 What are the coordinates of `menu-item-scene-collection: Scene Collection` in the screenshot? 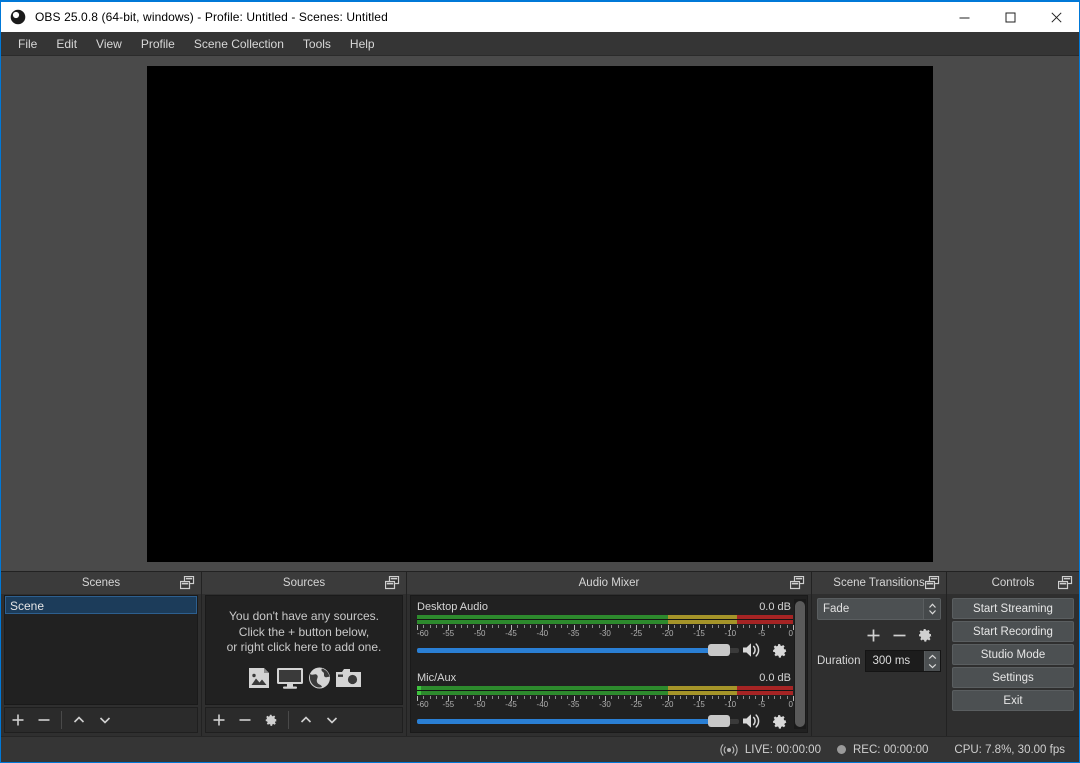 It's located at (239, 44).